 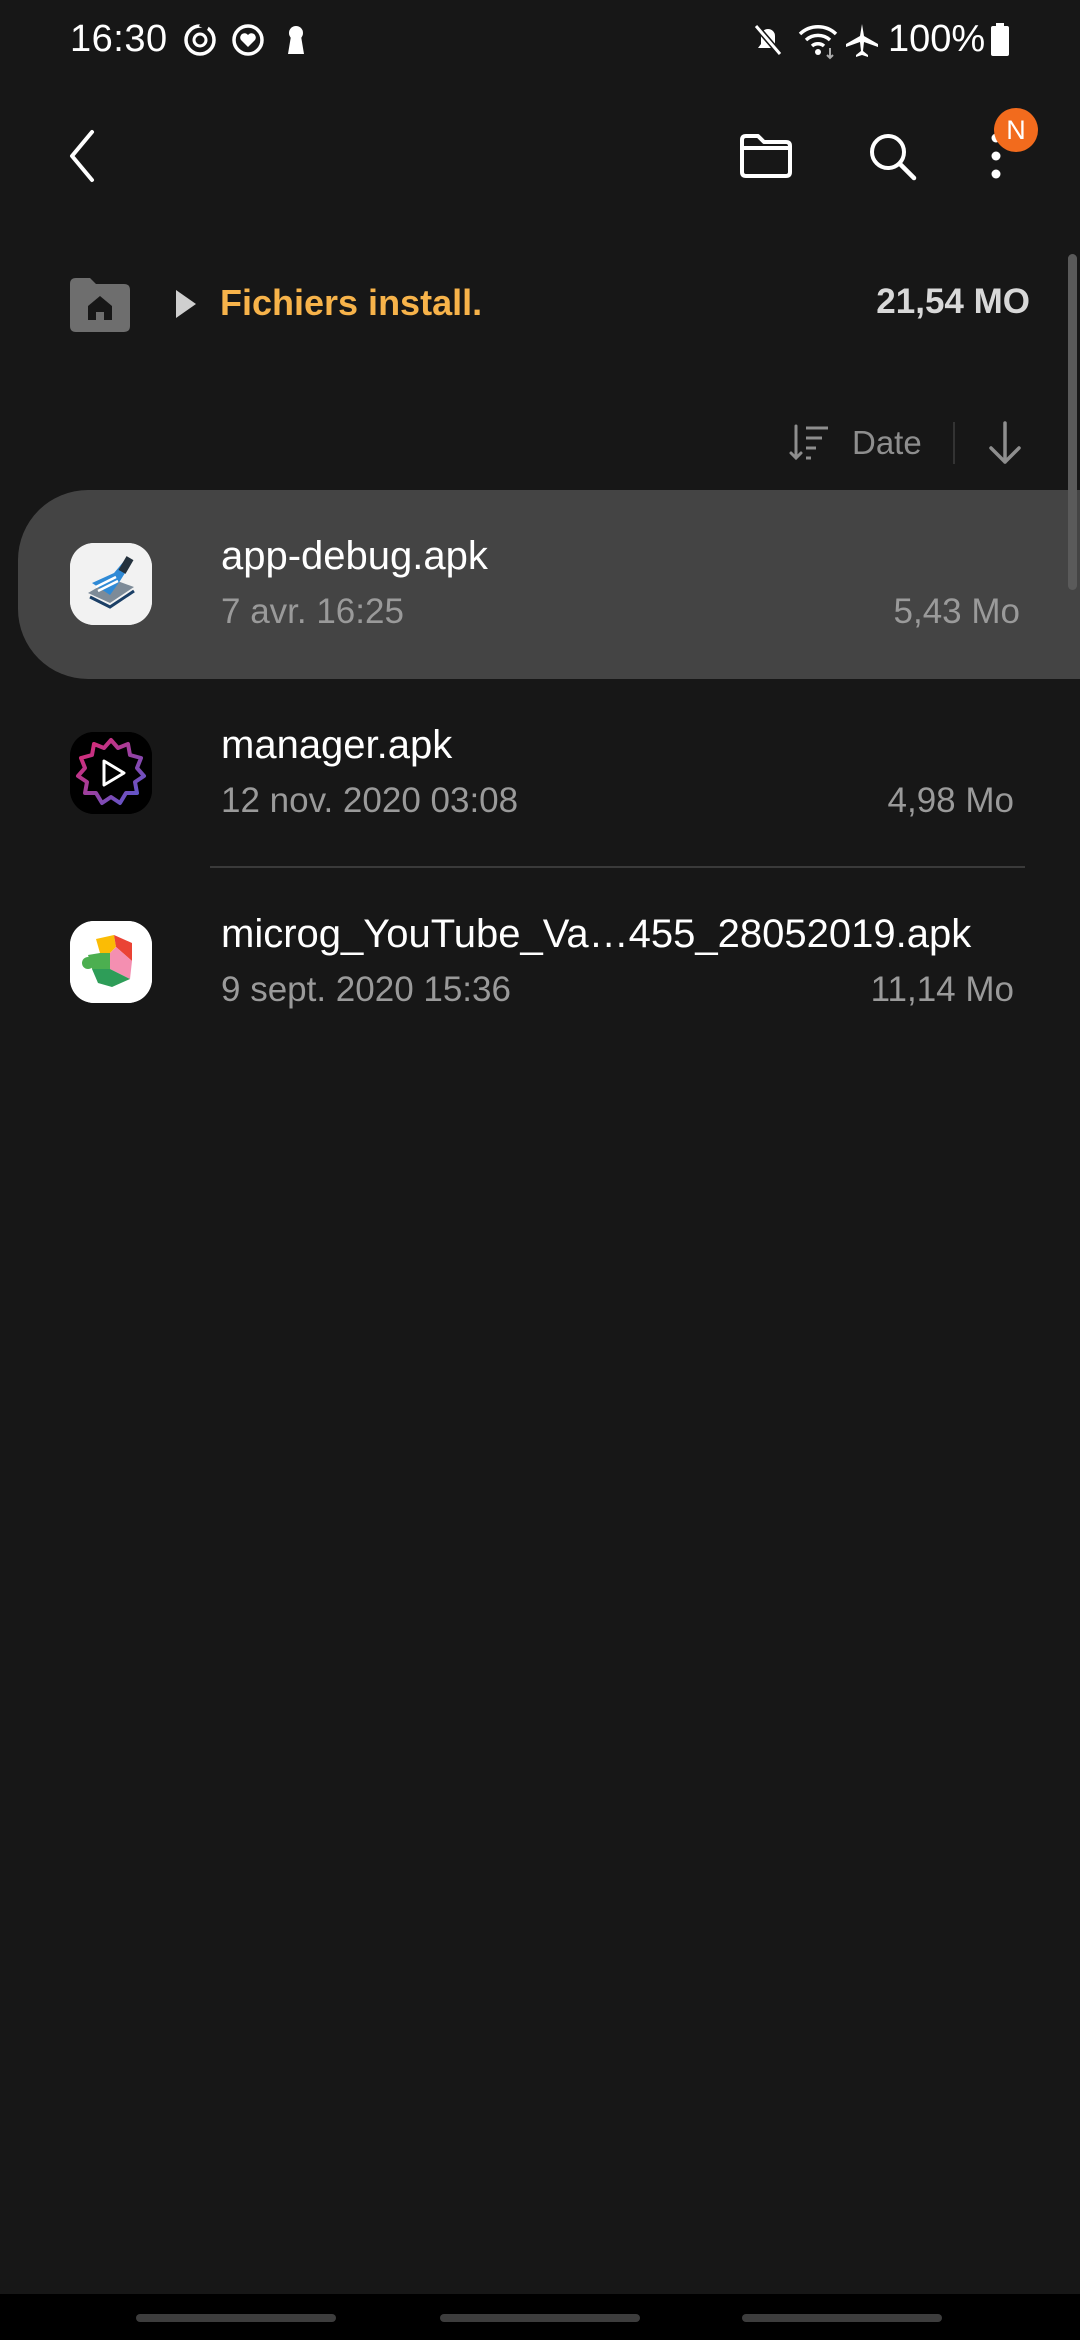 What do you see at coordinates (956, 611) in the screenshot?
I see `file-size: 5,43 Mo` at bounding box center [956, 611].